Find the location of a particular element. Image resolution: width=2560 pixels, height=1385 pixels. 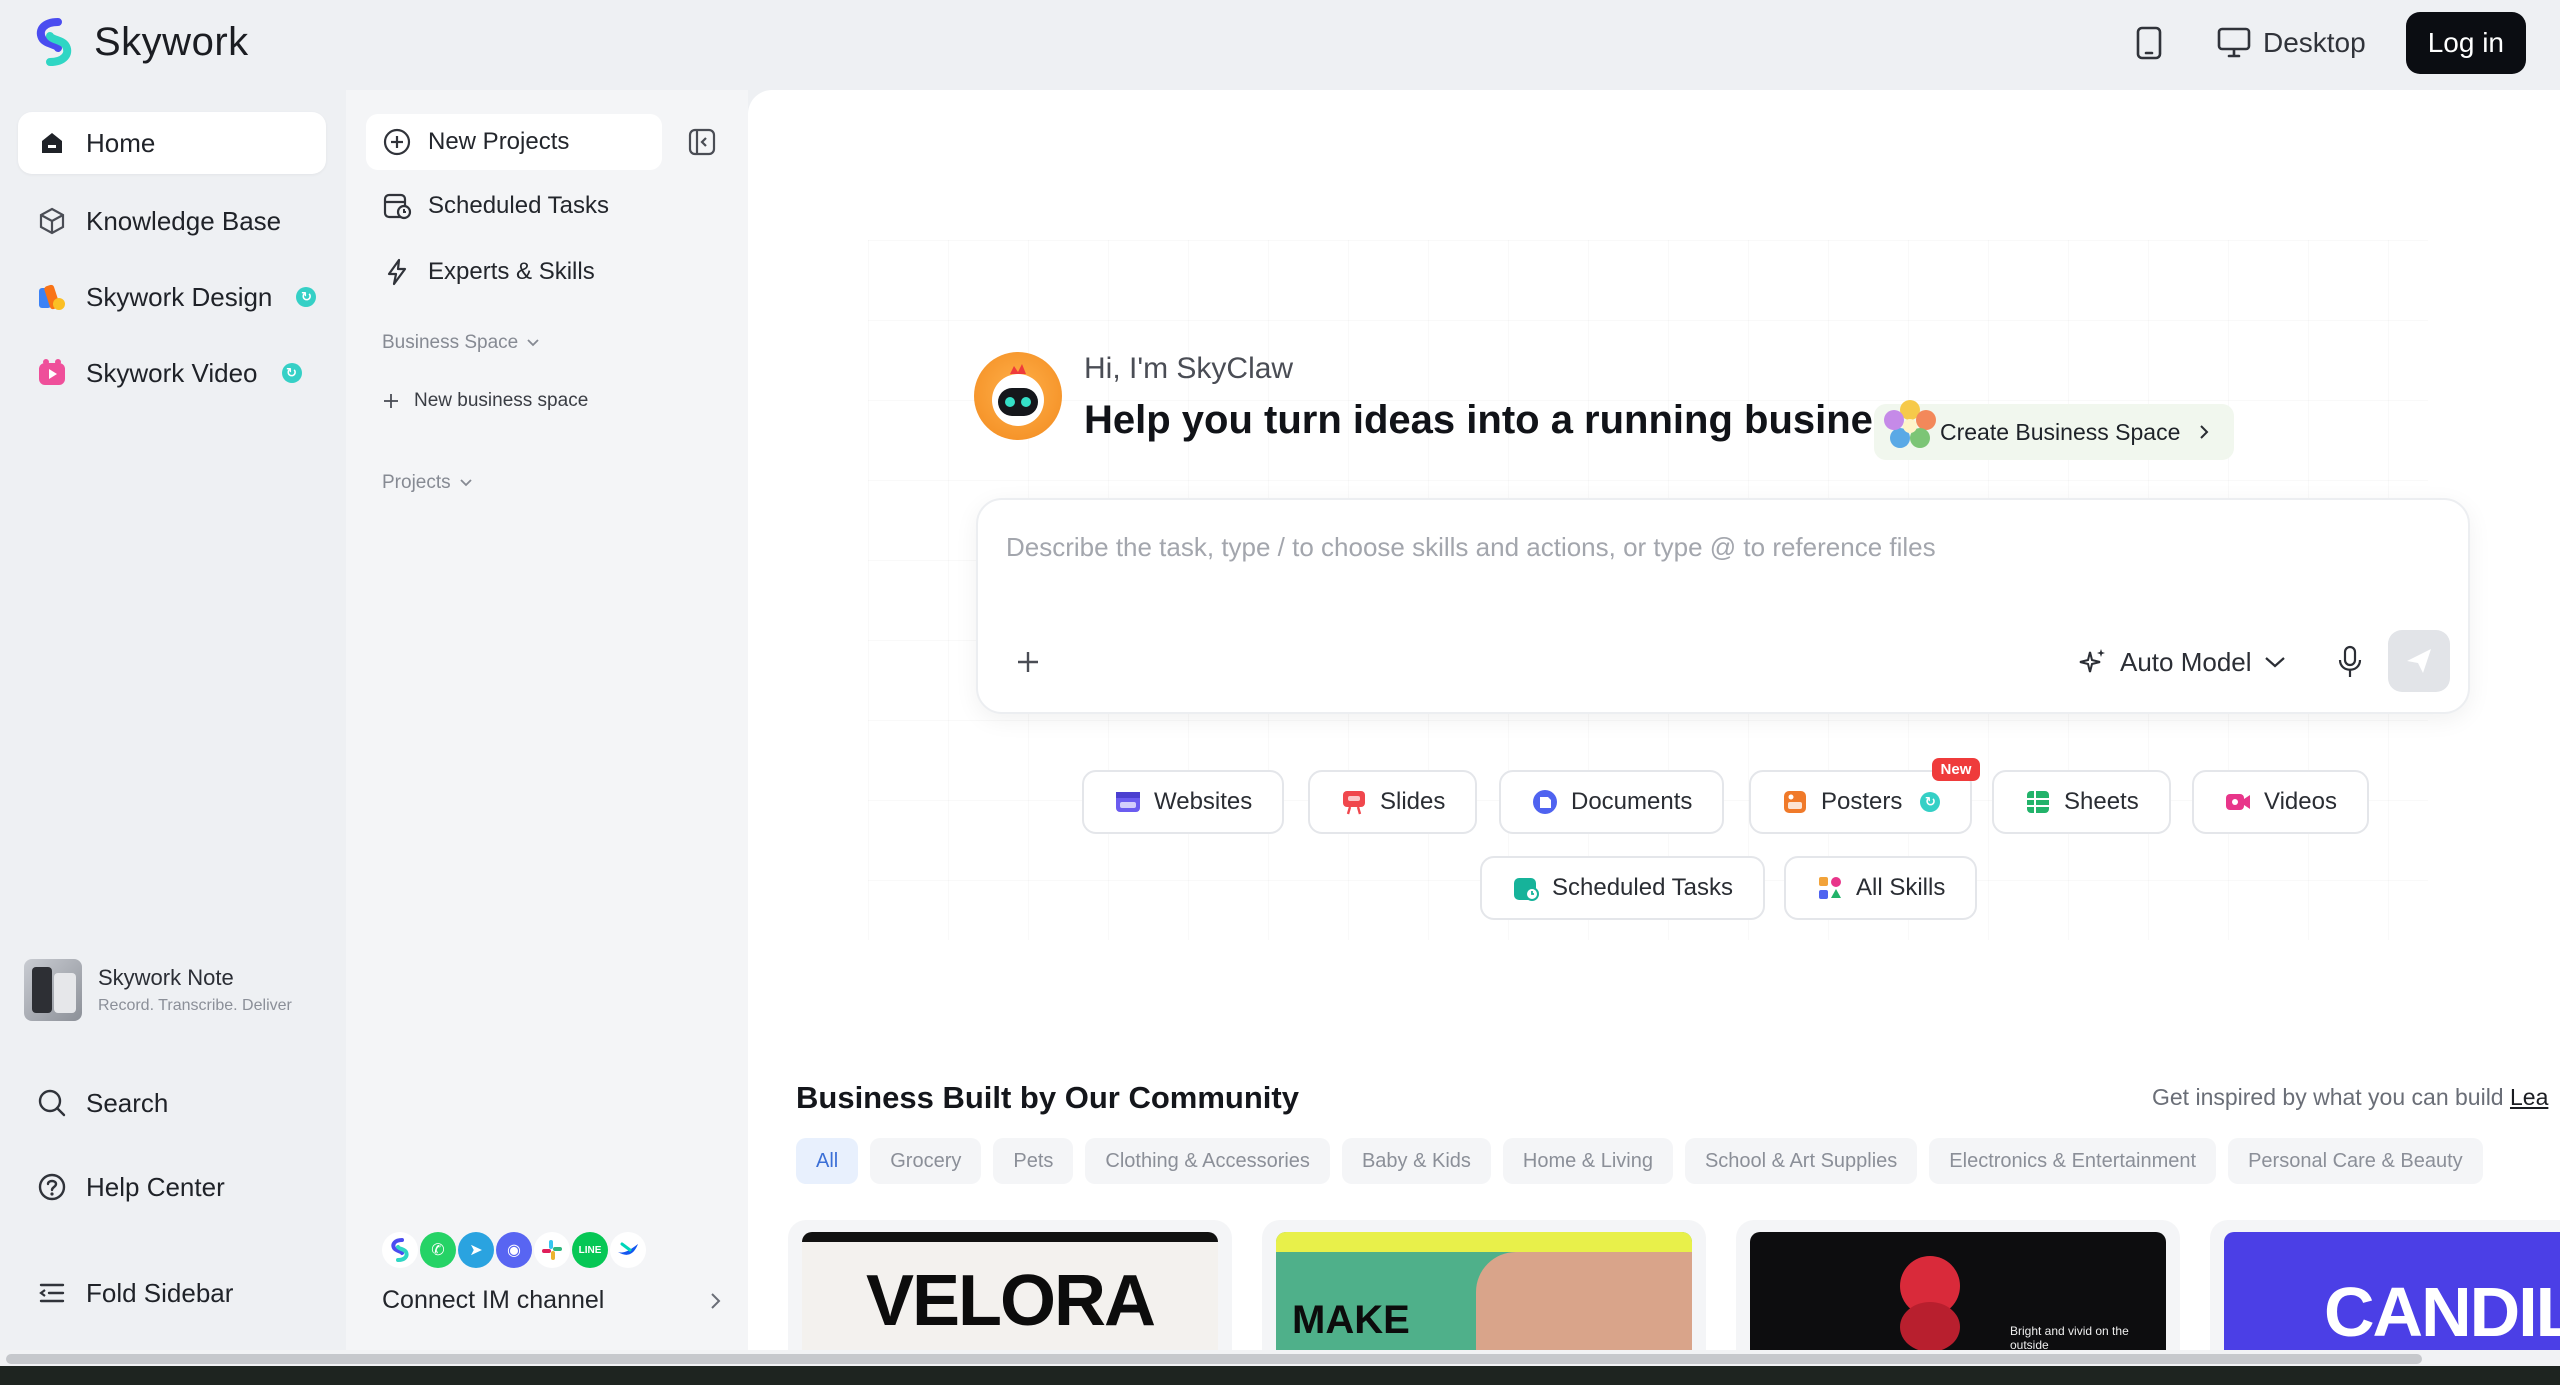

new-business-space-label: New business space is located at coordinates (501, 400).